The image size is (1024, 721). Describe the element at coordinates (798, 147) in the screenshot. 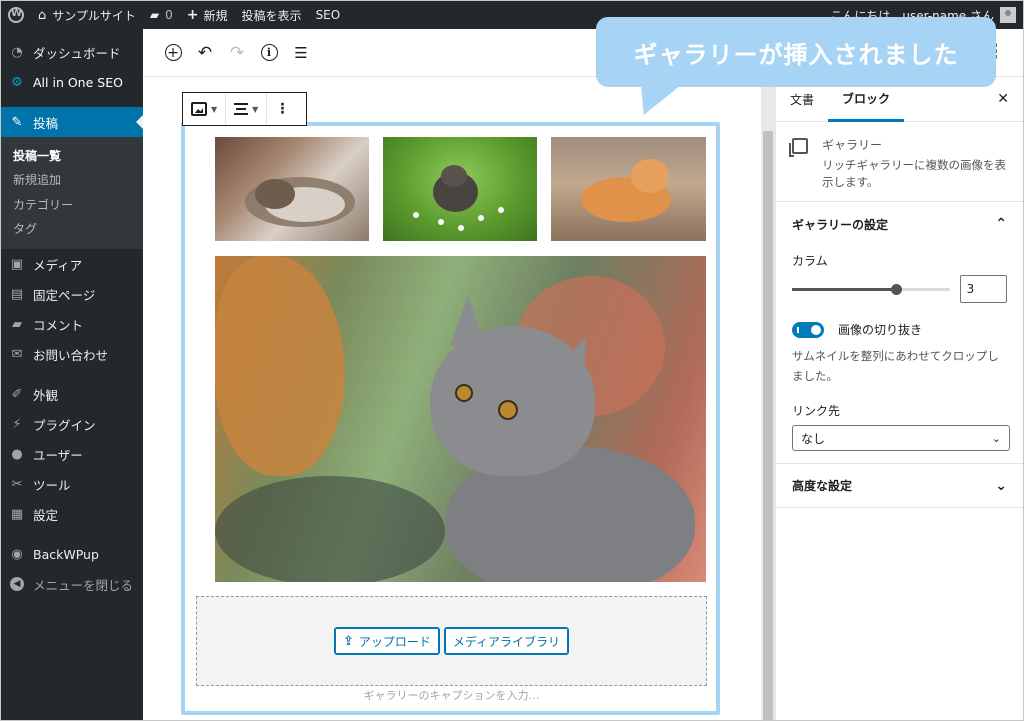

I see `gallery-icon` at that location.